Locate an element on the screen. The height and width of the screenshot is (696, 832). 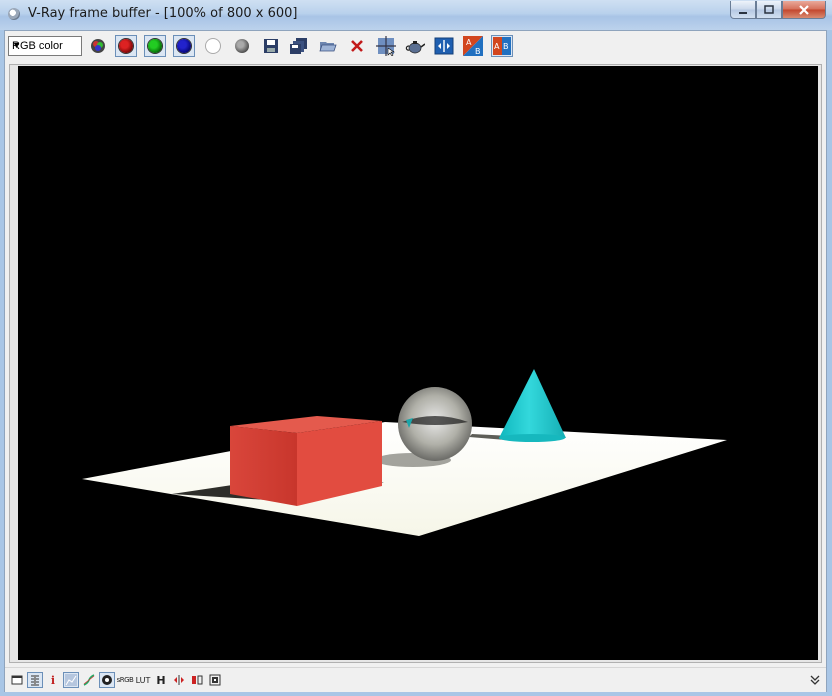
pixel-aspect-button is located at coordinates (197, 680).